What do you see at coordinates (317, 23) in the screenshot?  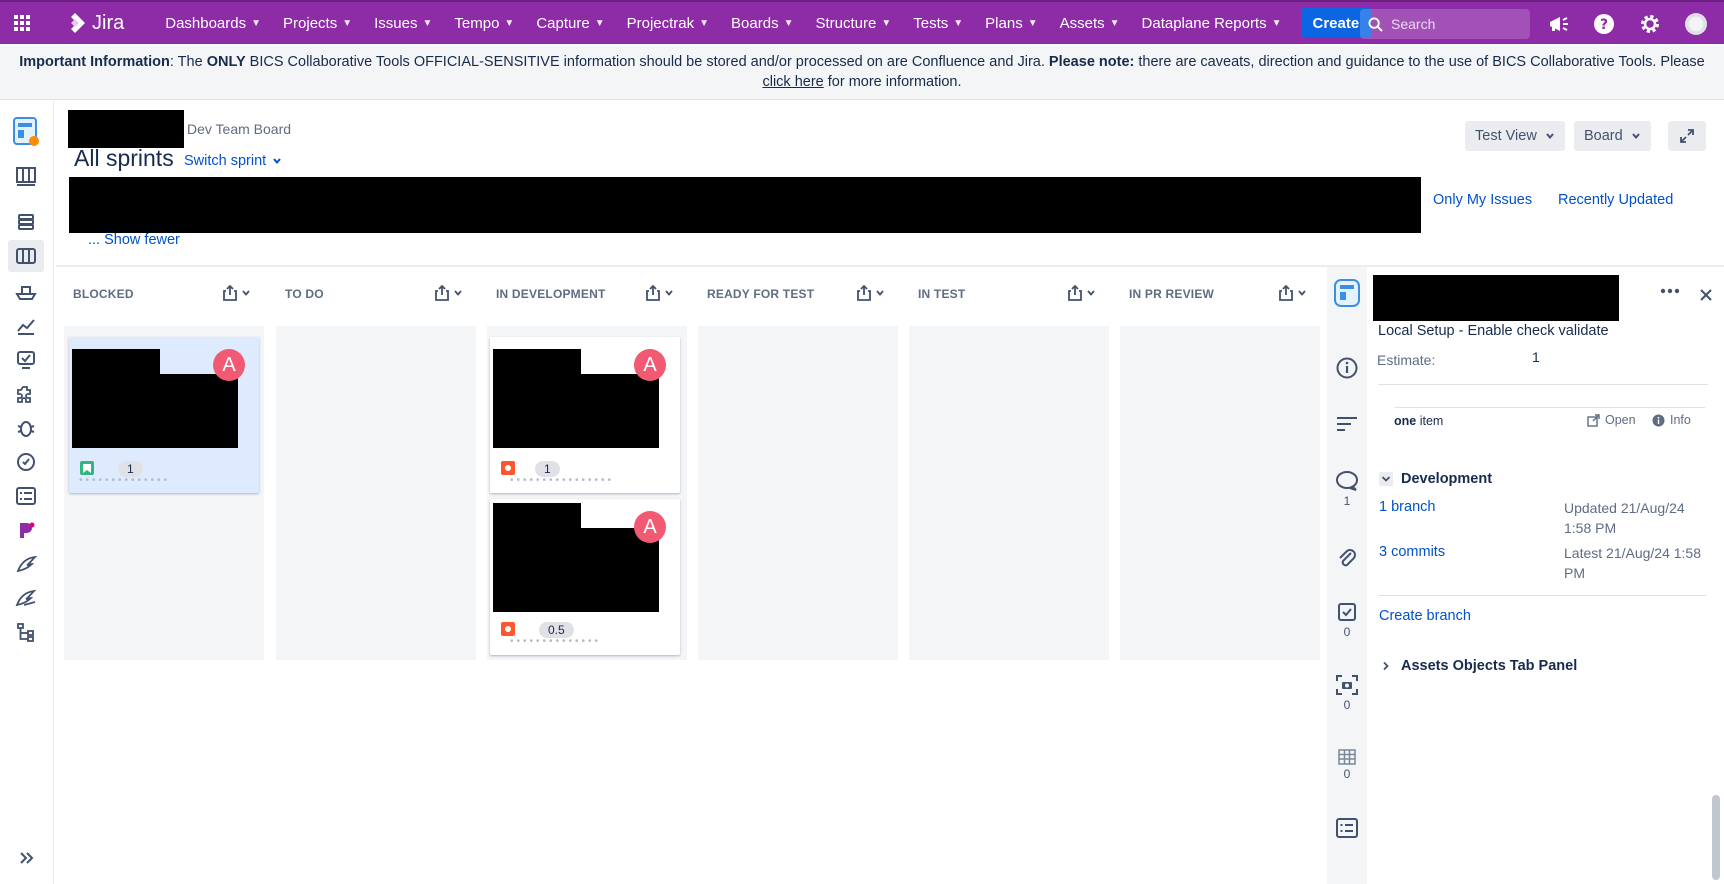 I see `nav-item-projects: Projects ▼` at bounding box center [317, 23].